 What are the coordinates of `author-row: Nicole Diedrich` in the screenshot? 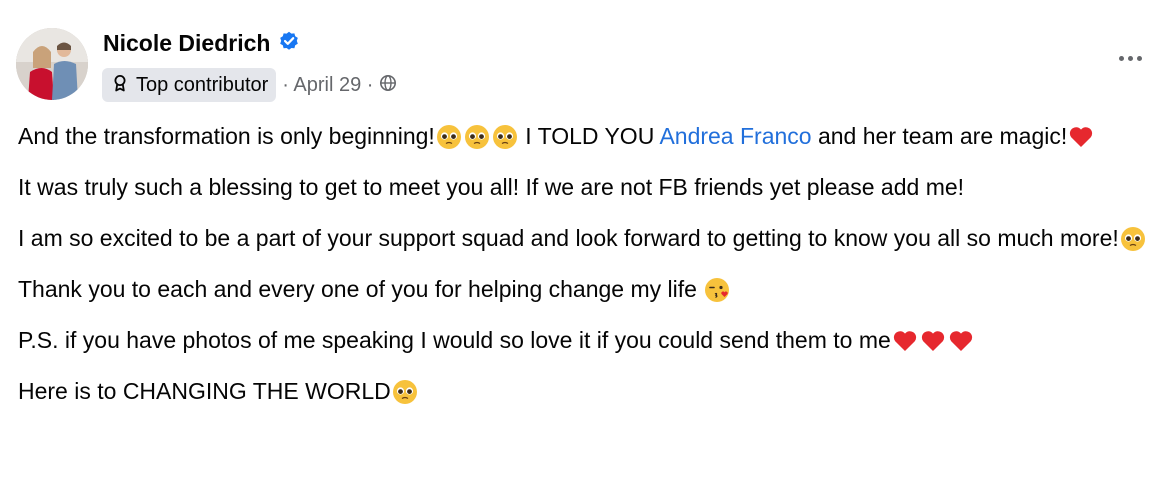 It's located at (201, 43).